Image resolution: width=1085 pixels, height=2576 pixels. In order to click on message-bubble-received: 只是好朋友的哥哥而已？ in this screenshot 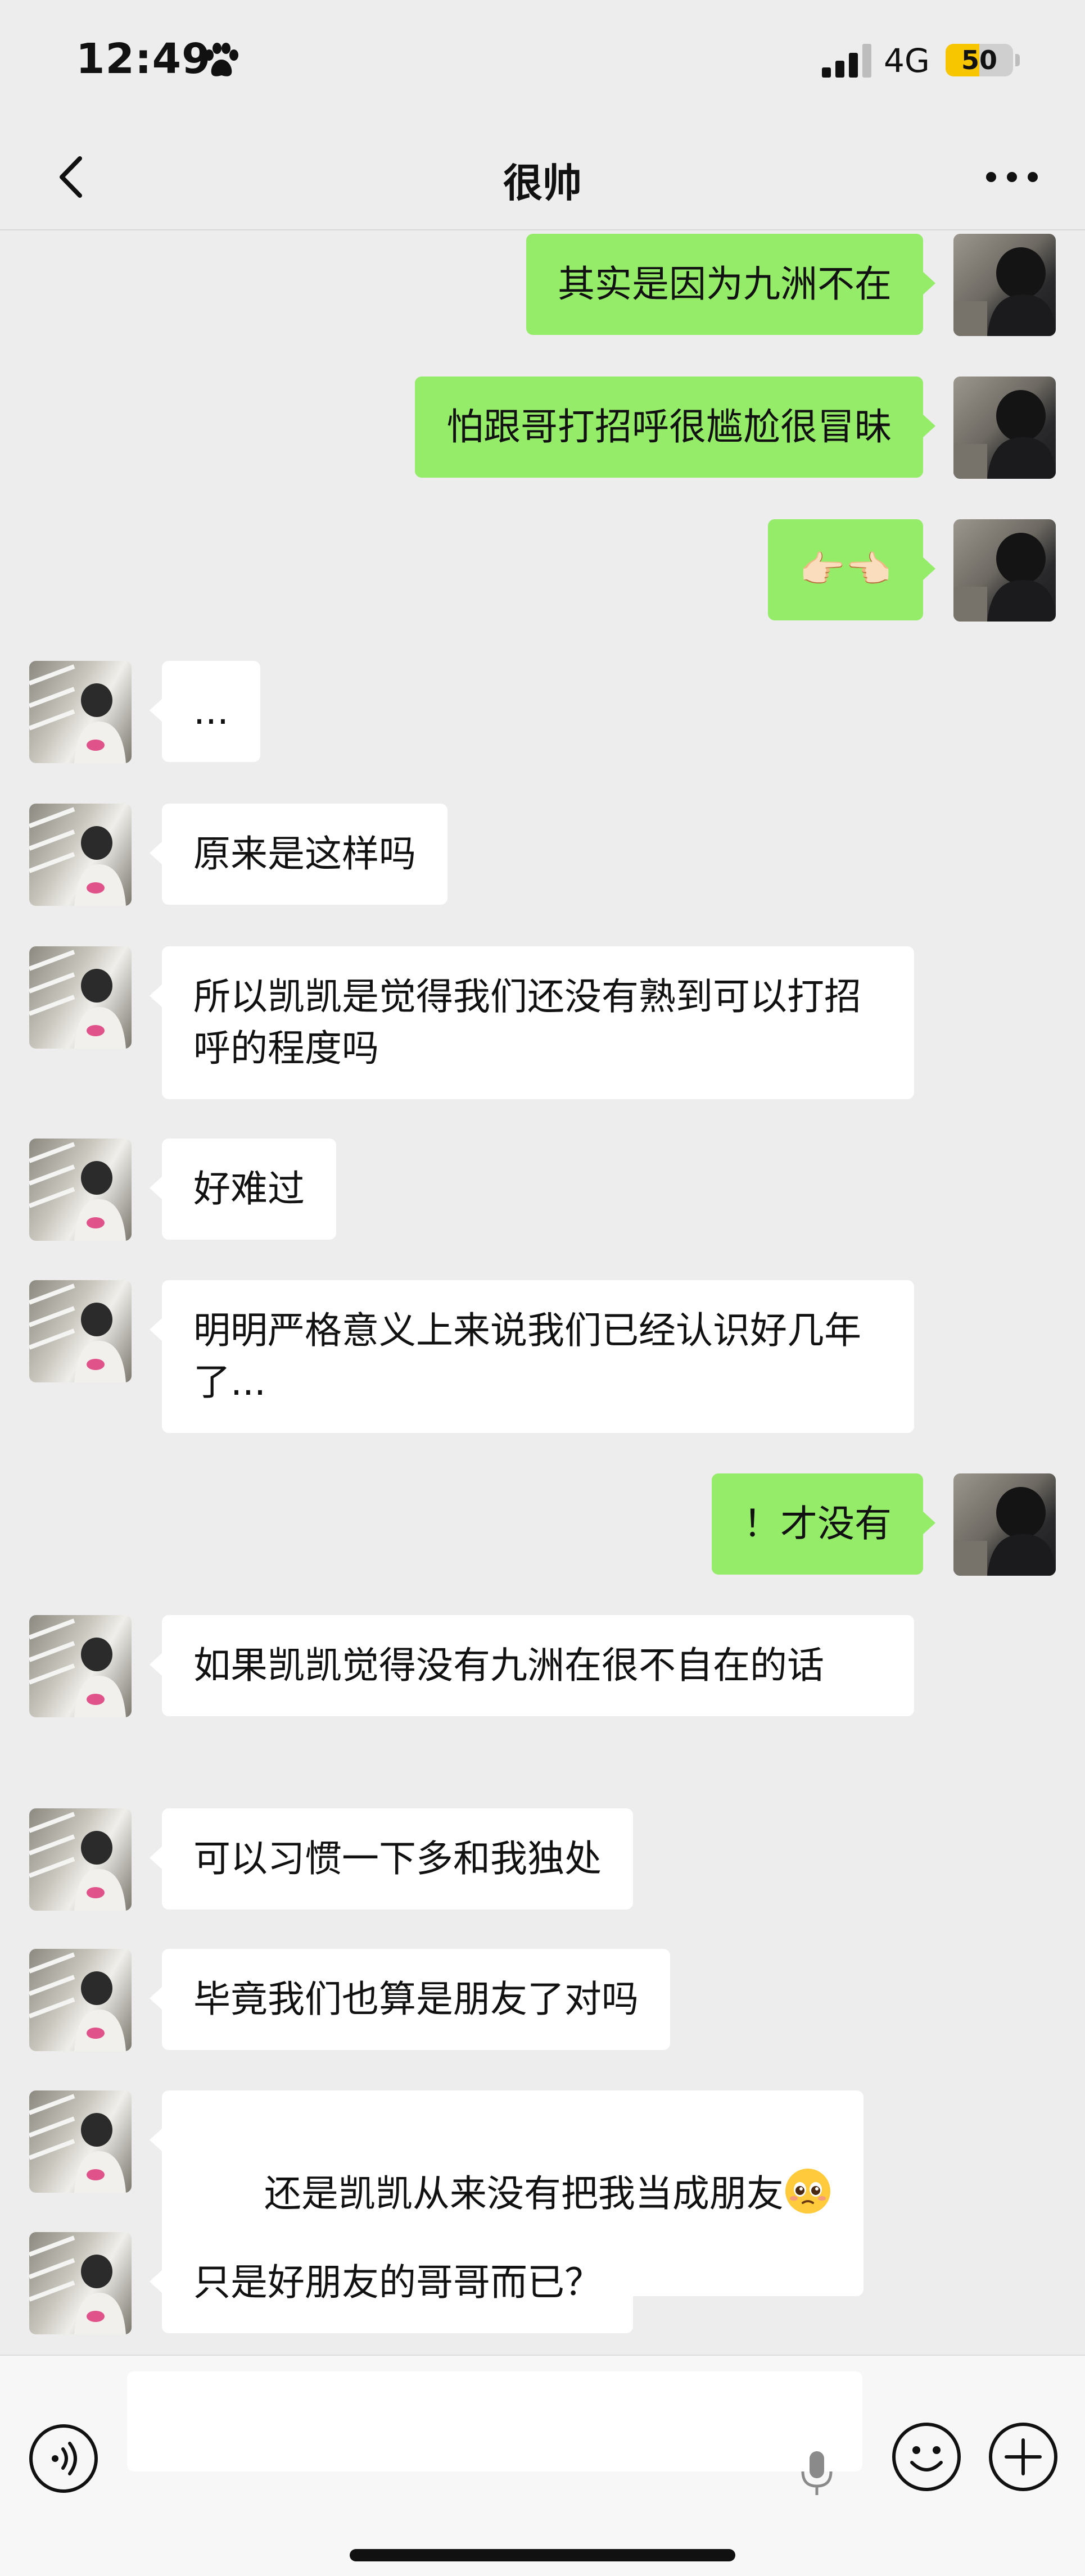, I will do `click(392, 2282)`.